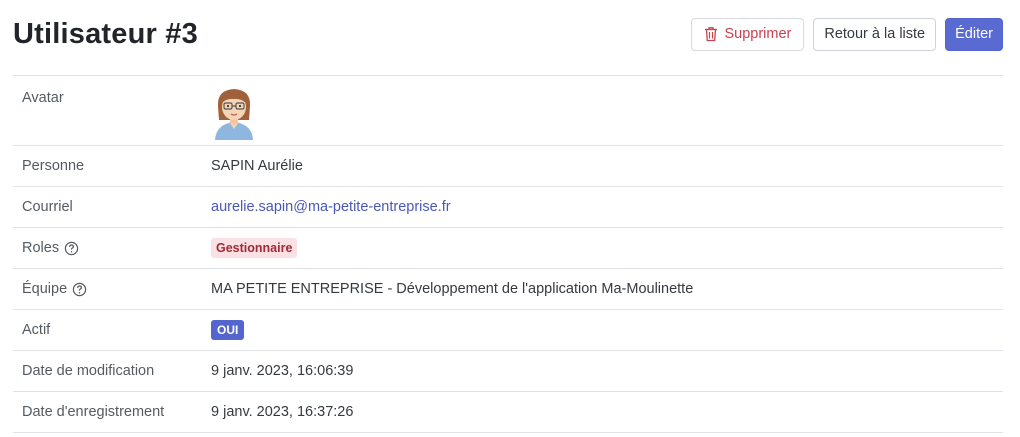  What do you see at coordinates (47, 207) in the screenshot?
I see `email-label: Courriel` at bounding box center [47, 207].